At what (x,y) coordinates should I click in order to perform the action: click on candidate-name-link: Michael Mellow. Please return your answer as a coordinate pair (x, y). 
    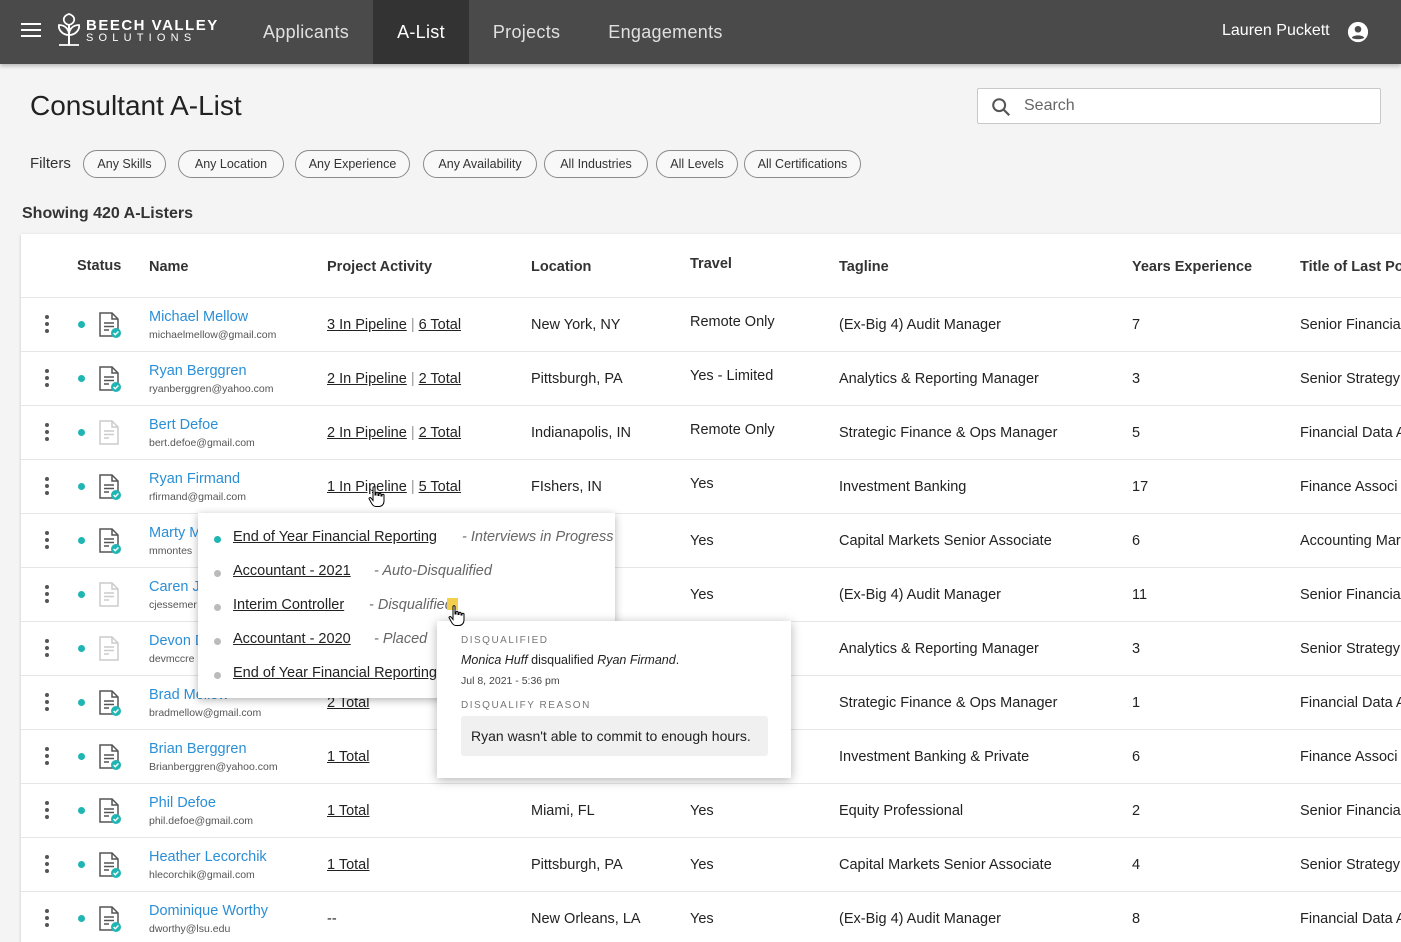
    Looking at the image, I should click on (198, 317).